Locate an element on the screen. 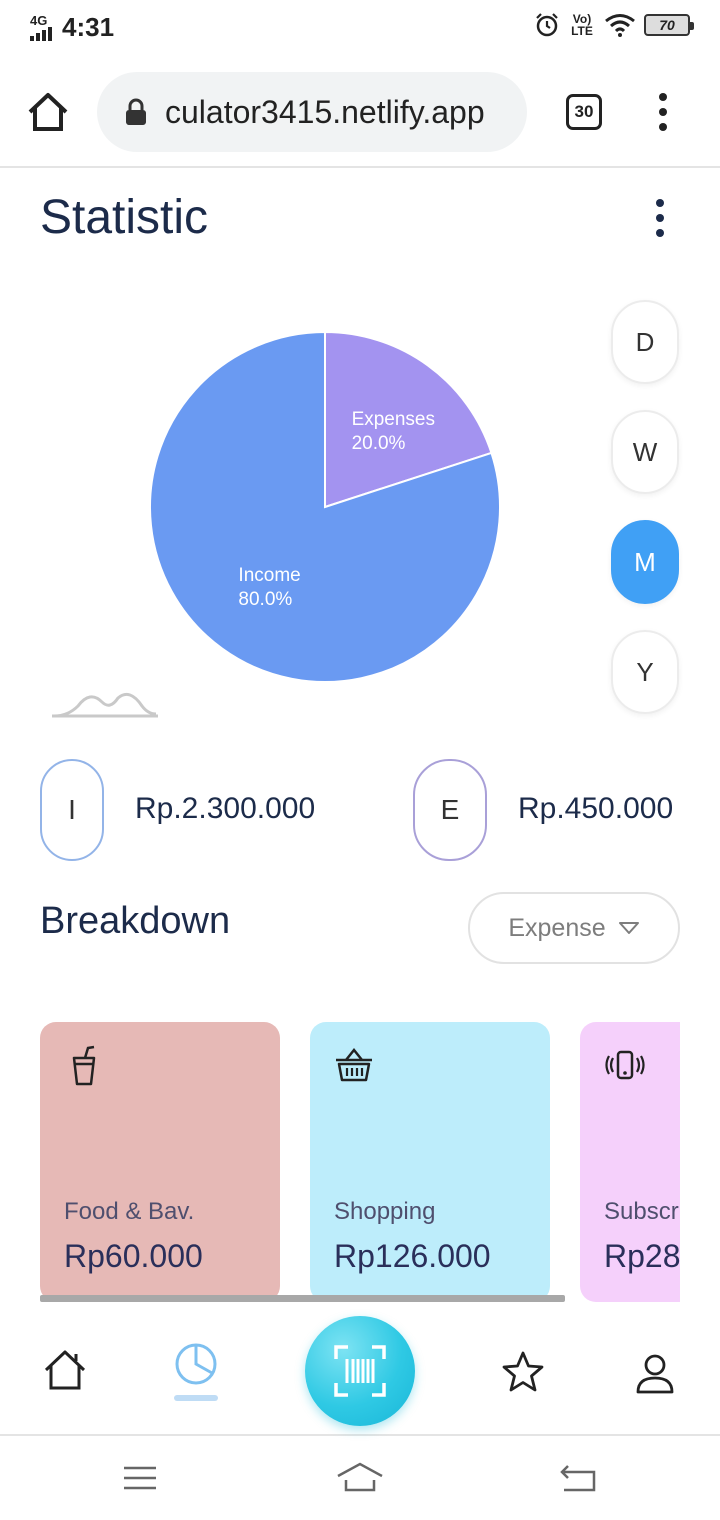 The height and width of the screenshot is (1520, 720). period-label: M is located at coordinates (645, 561).